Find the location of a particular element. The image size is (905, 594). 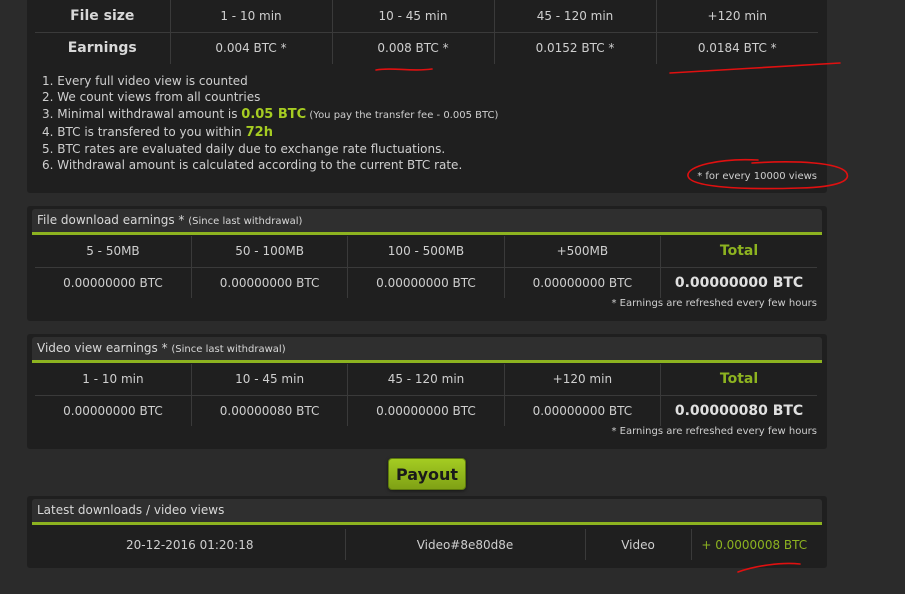

activity-name: Video#8e80d8e is located at coordinates (465, 544).